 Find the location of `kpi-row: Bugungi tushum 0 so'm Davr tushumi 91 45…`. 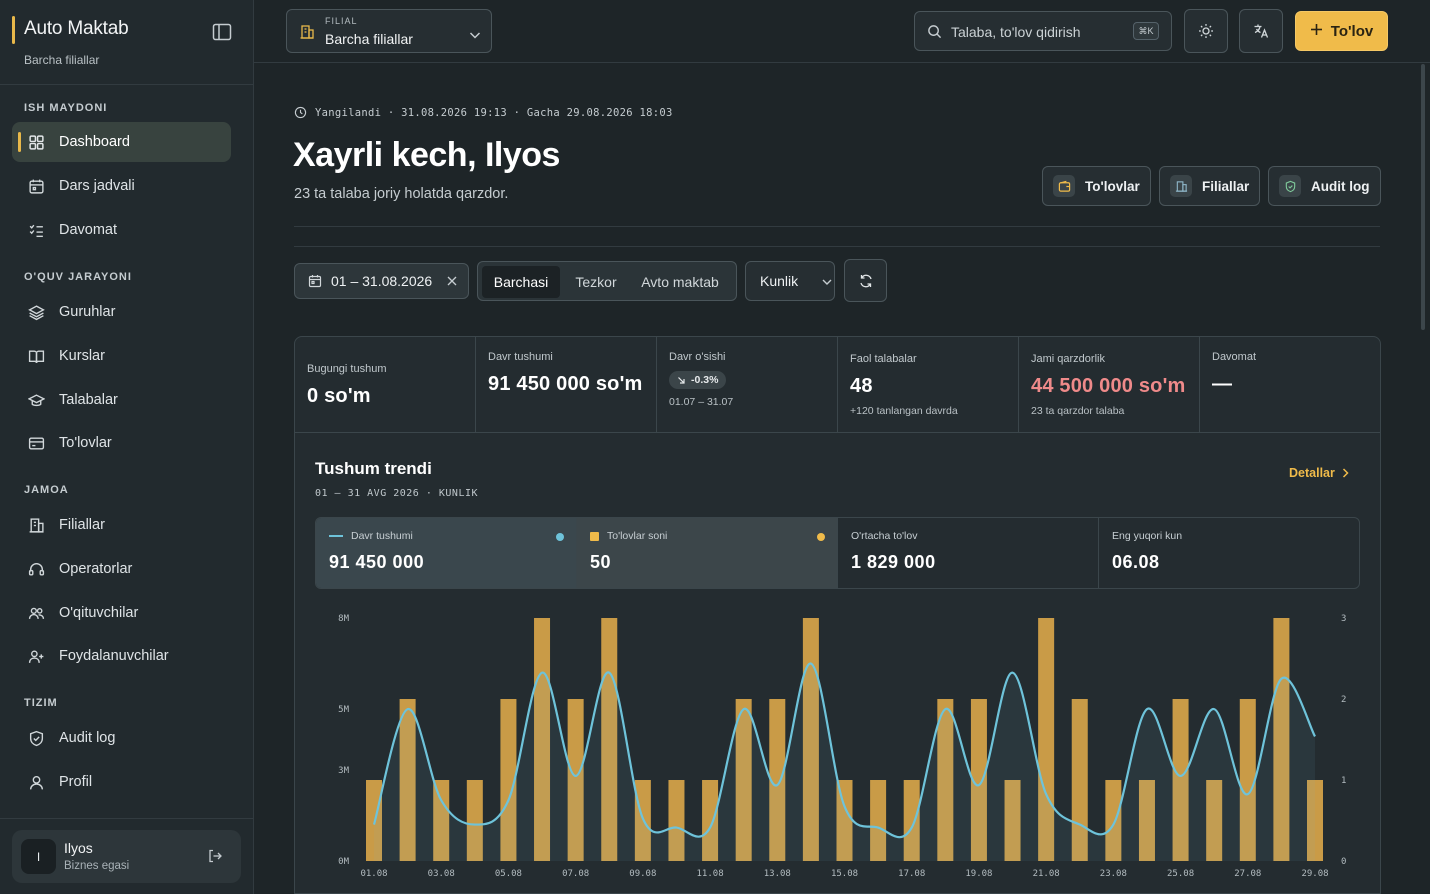

kpi-row: Bugungi tushum 0 so'm Davr tushumi 91 45… is located at coordinates (837, 385).